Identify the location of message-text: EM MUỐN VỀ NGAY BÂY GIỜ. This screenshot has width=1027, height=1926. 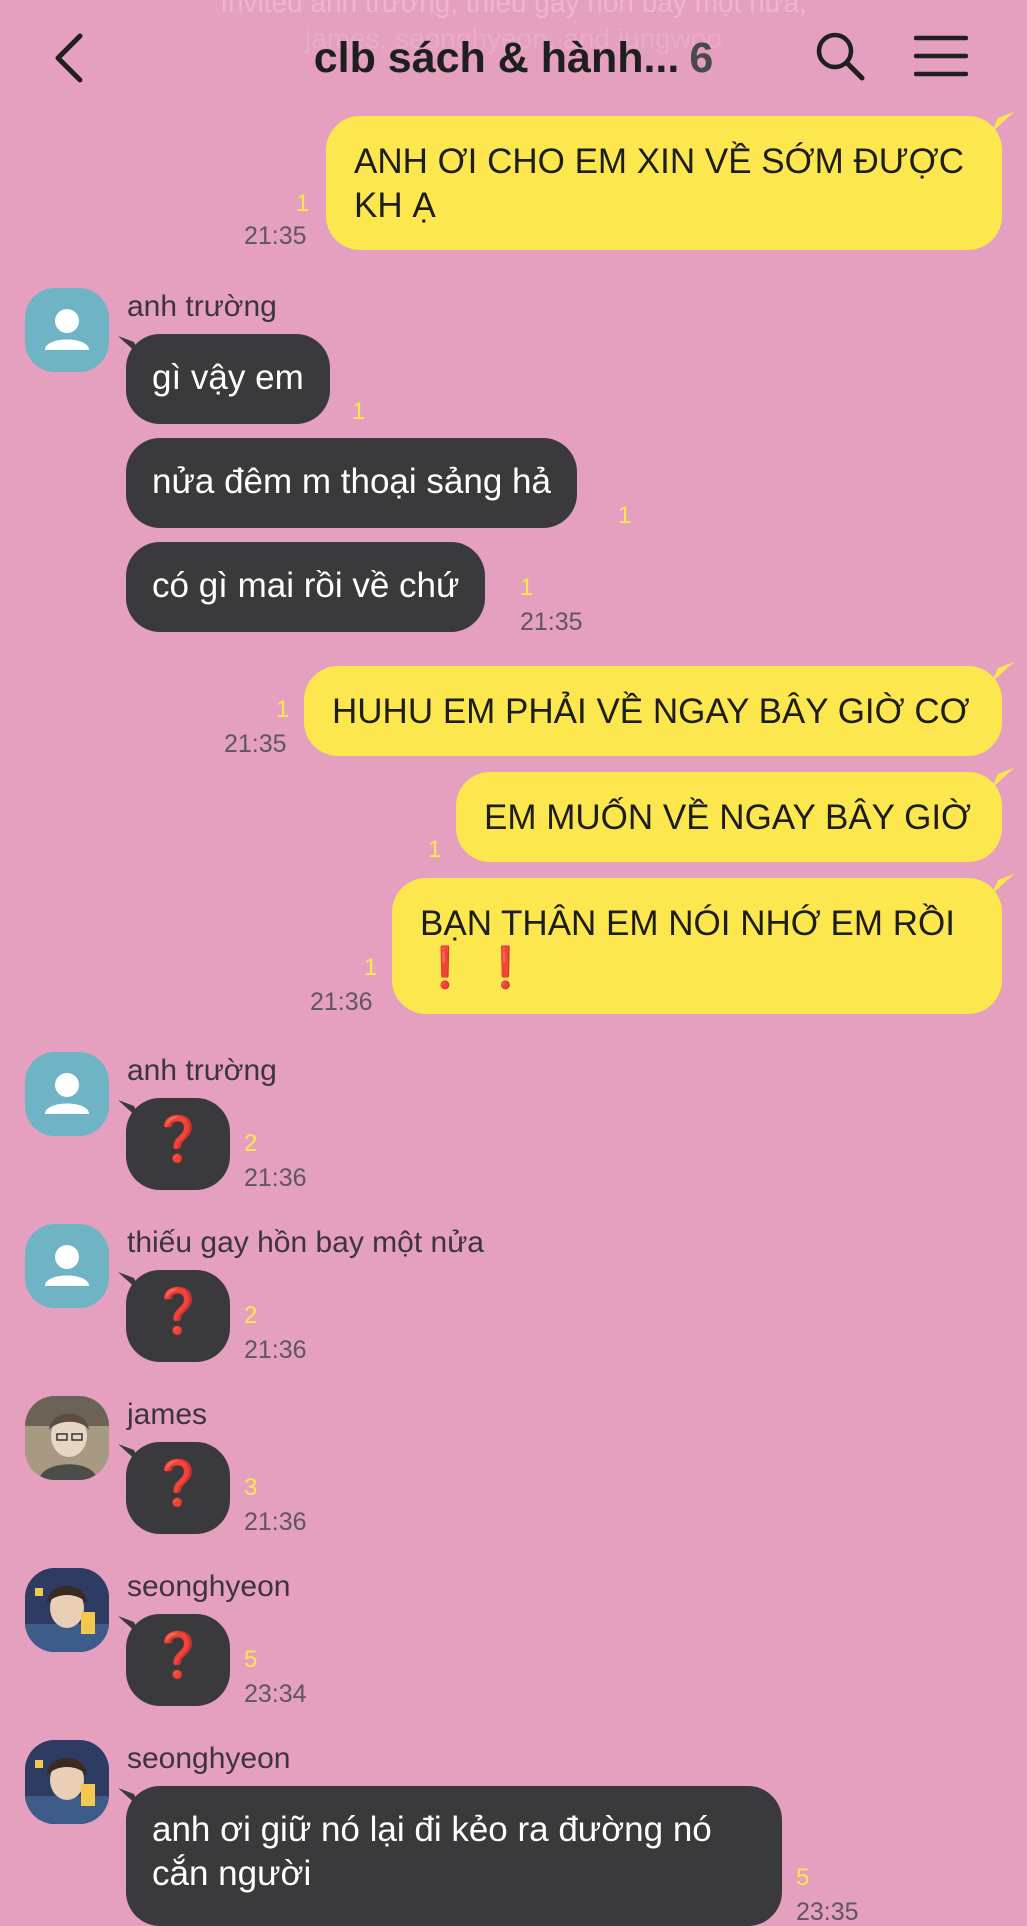
(728, 817).